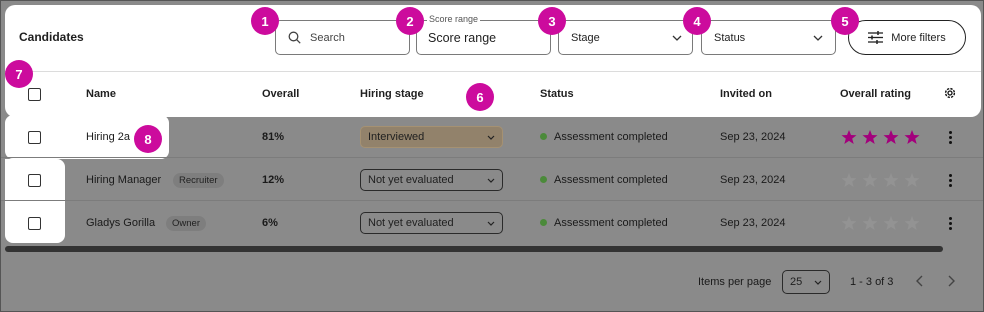  What do you see at coordinates (186, 223) in the screenshot?
I see `role-tag: Owner` at bounding box center [186, 223].